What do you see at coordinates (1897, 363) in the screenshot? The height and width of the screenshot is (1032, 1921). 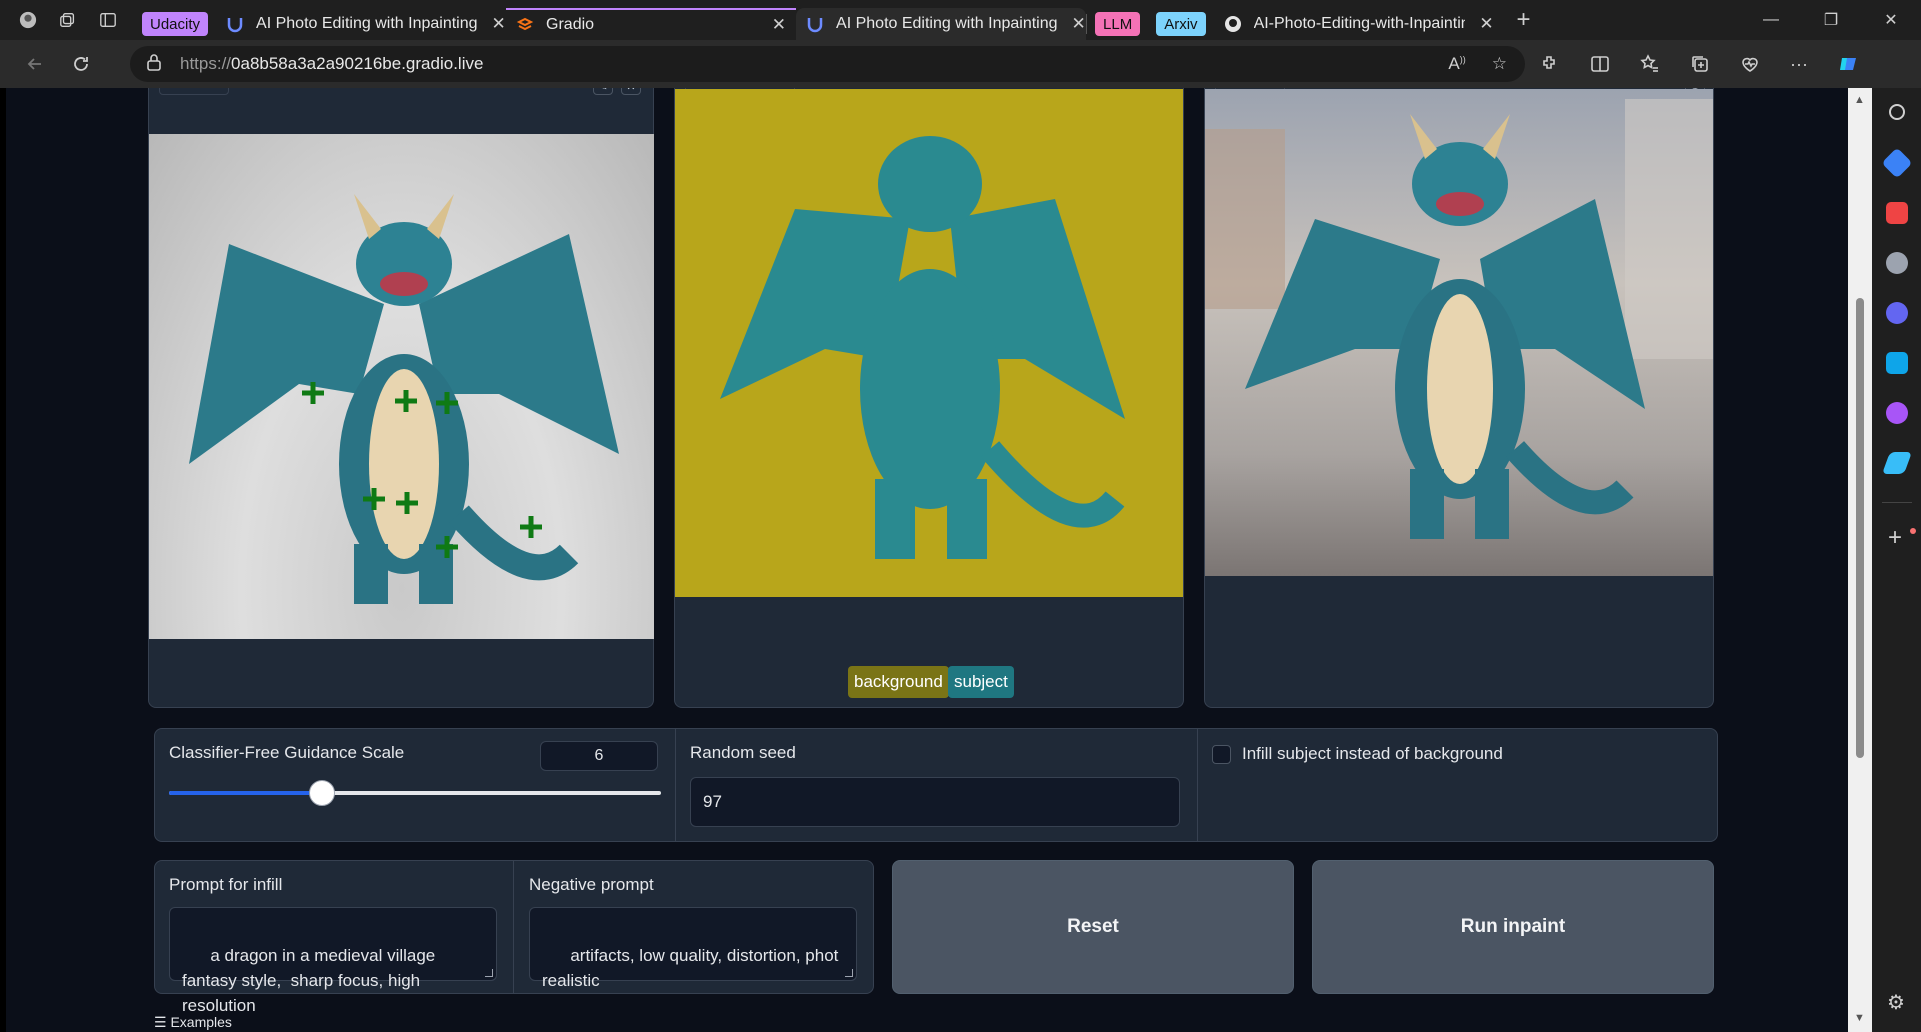 I see `outlook-icon` at bounding box center [1897, 363].